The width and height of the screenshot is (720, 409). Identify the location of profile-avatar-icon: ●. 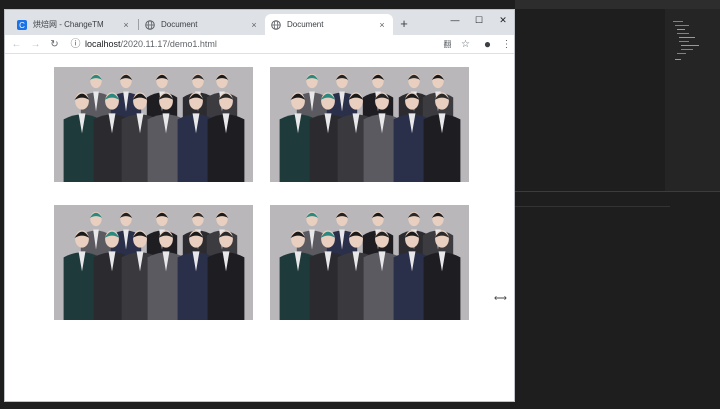
(487, 44).